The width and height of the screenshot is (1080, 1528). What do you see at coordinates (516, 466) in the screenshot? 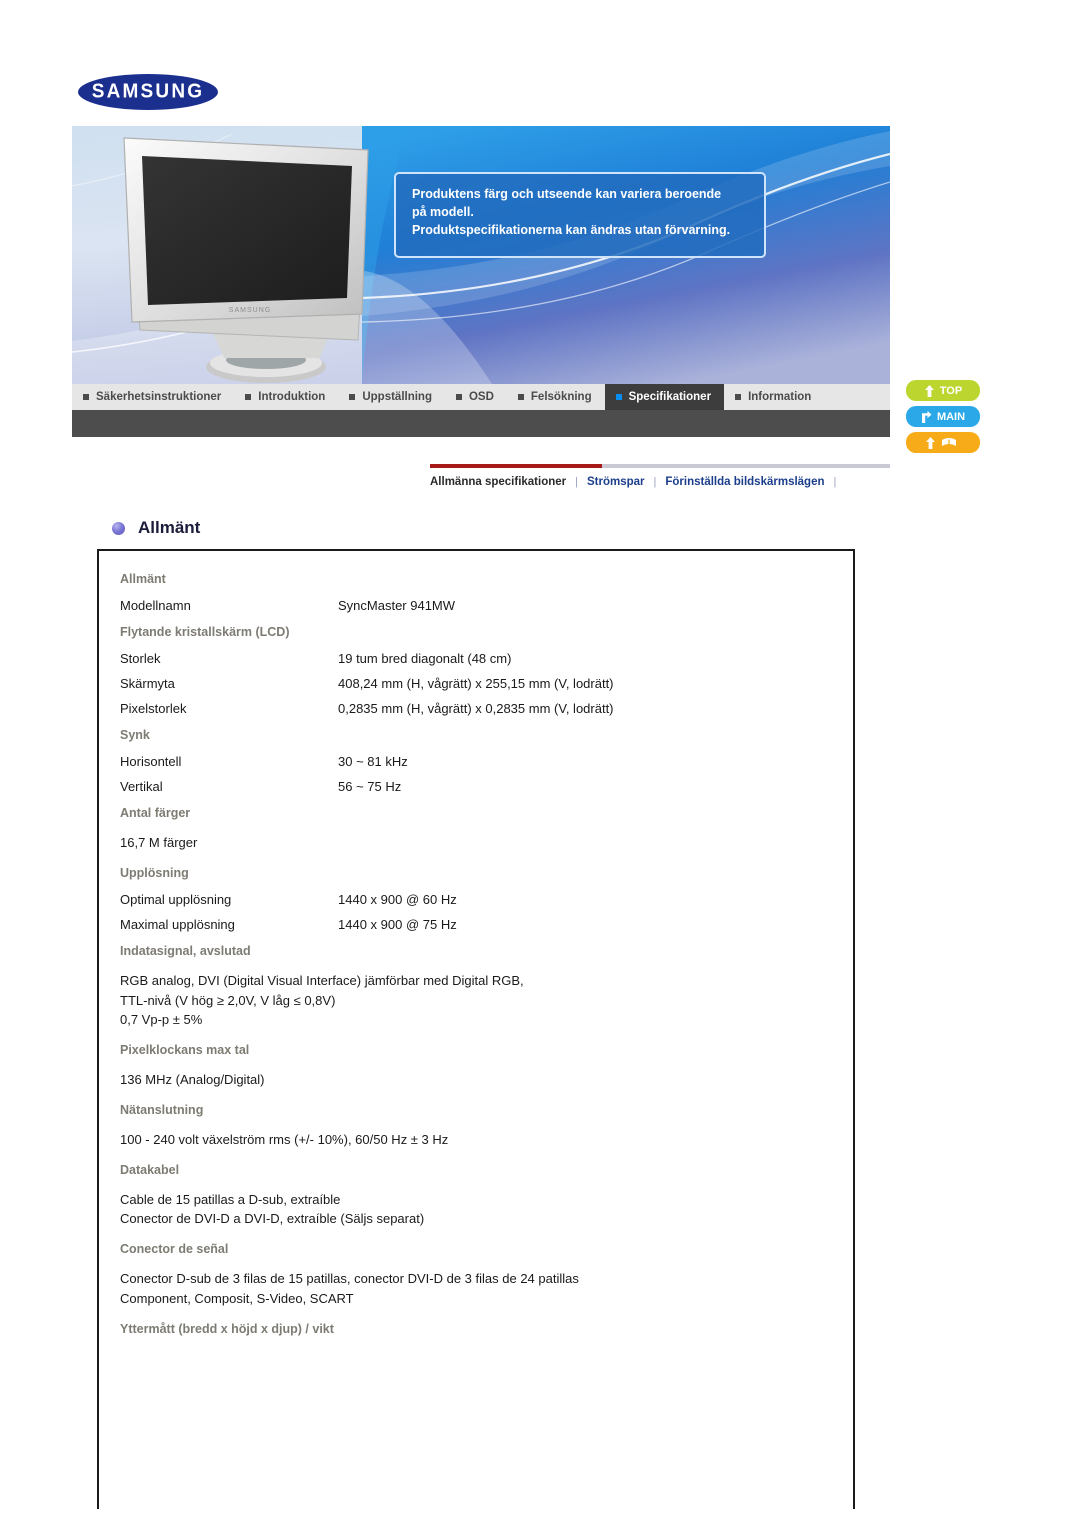
I see `subnav-active-accent` at bounding box center [516, 466].